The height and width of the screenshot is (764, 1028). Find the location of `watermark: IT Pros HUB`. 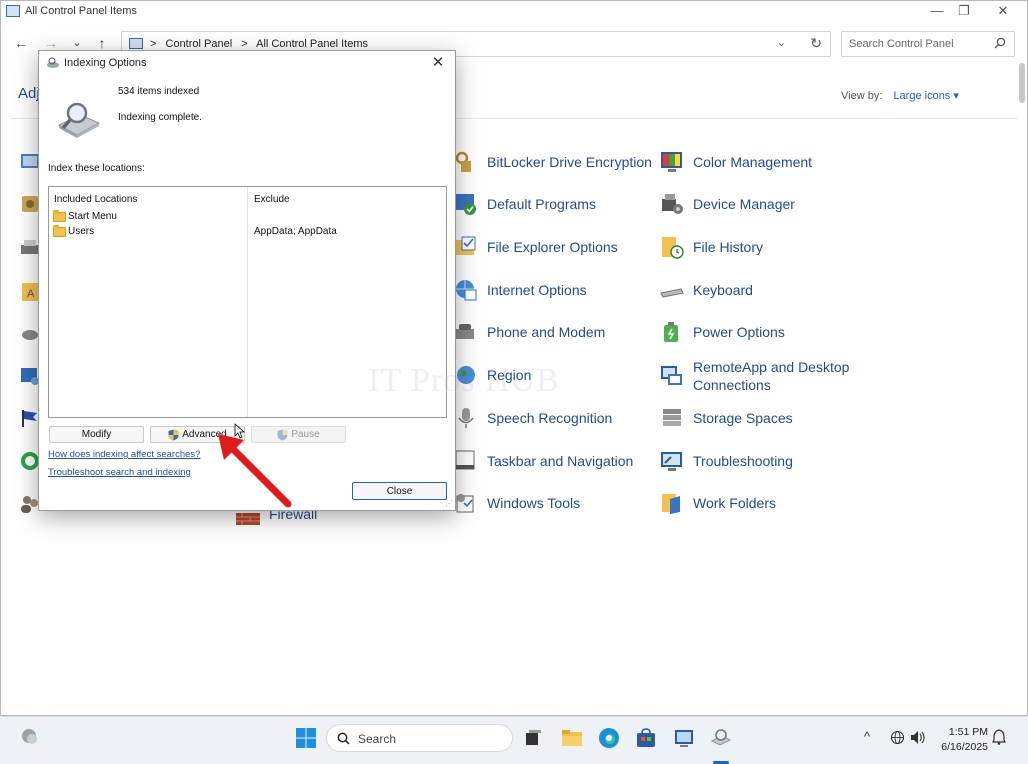

watermark: IT Pros HUB is located at coordinates (464, 380).